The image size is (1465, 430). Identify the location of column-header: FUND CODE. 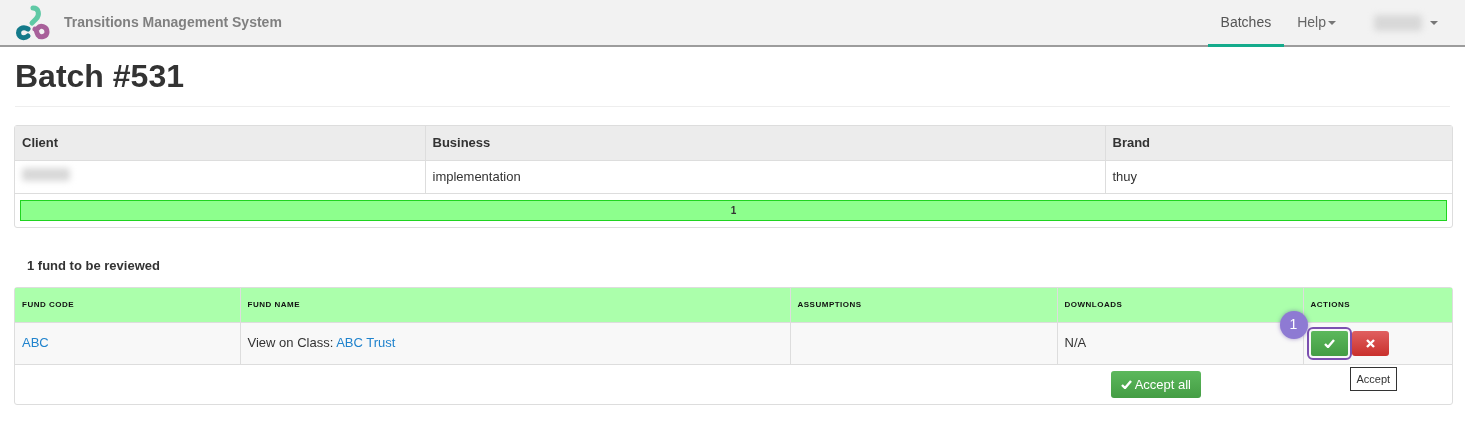
(127, 305).